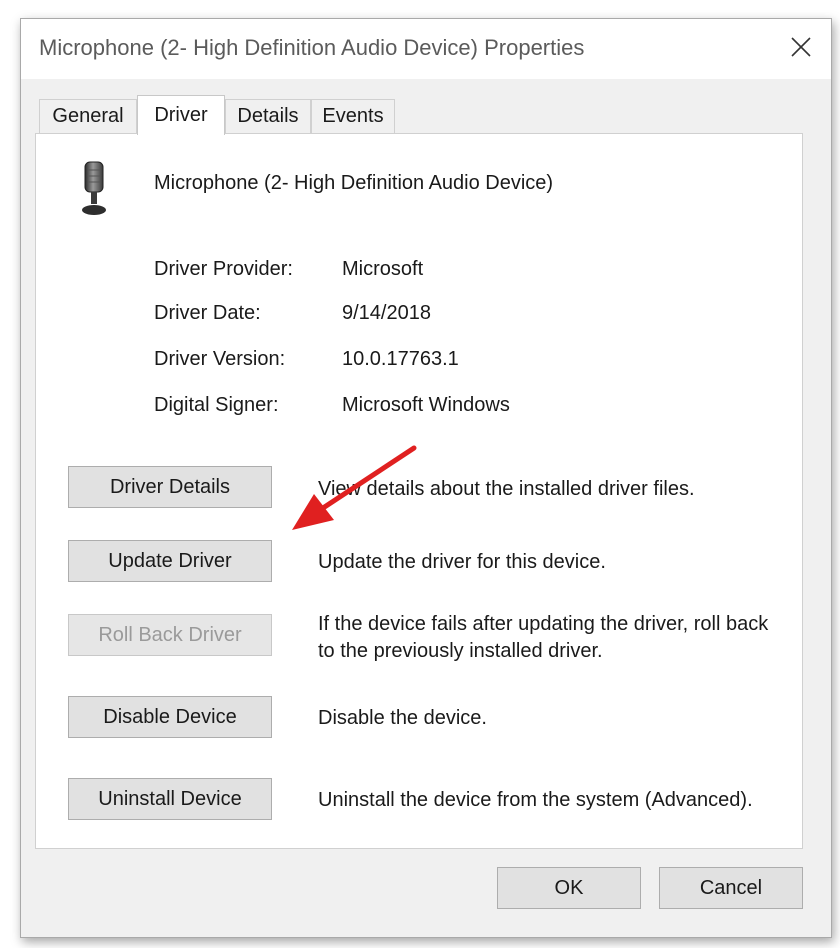 The image size is (840, 948). I want to click on disable-device-button: Disable Device, so click(170, 717).